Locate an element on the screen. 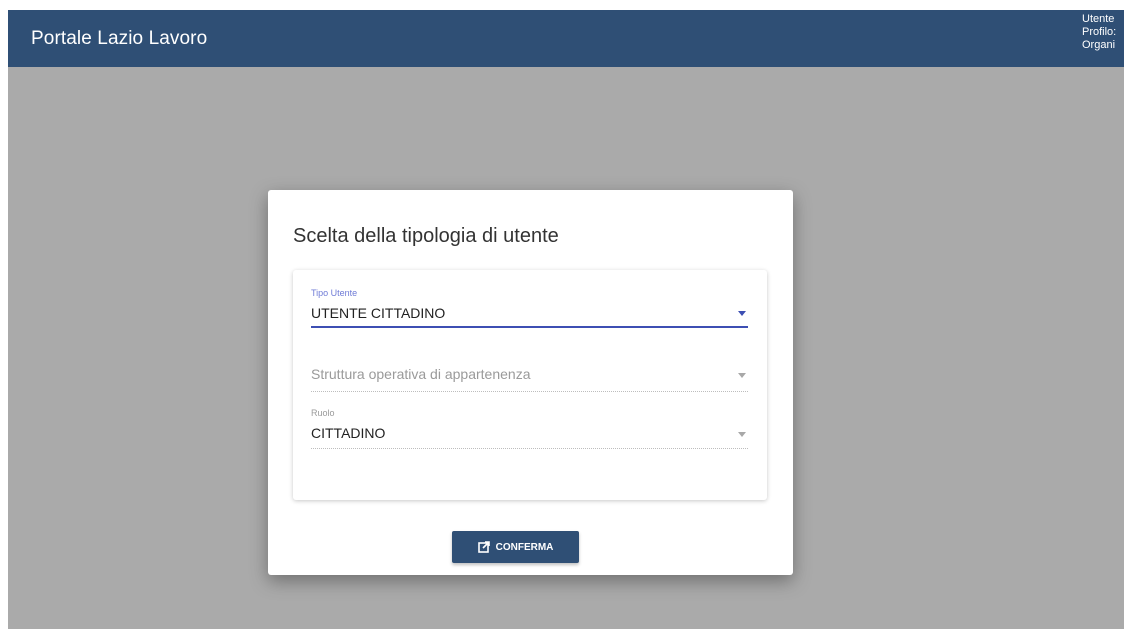 This screenshot has height=629, width=1124. external-link-icon is located at coordinates (483, 547).